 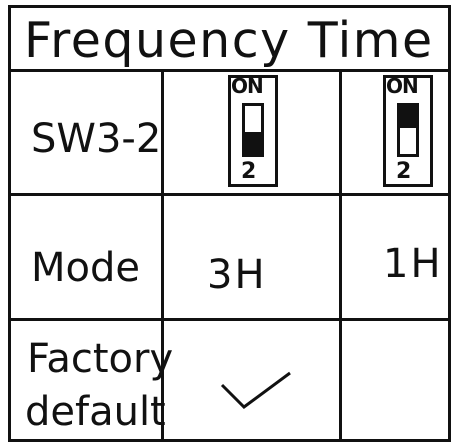 I want to click on row-label-factory-line2: default, so click(x=95, y=412).